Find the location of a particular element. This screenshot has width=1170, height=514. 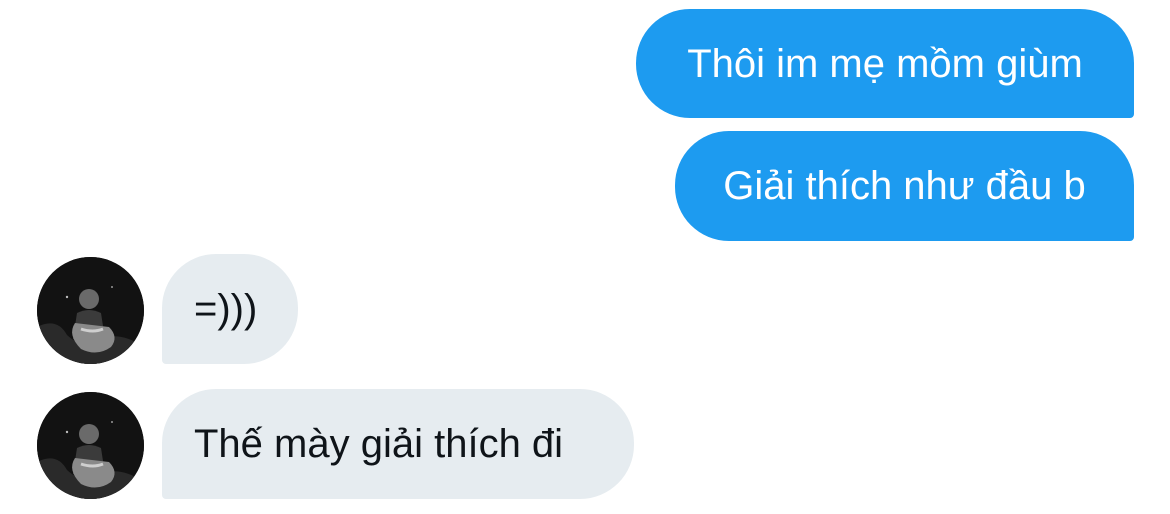

outgoing-message-bubble: Giải thích như đầu b is located at coordinates (904, 186).